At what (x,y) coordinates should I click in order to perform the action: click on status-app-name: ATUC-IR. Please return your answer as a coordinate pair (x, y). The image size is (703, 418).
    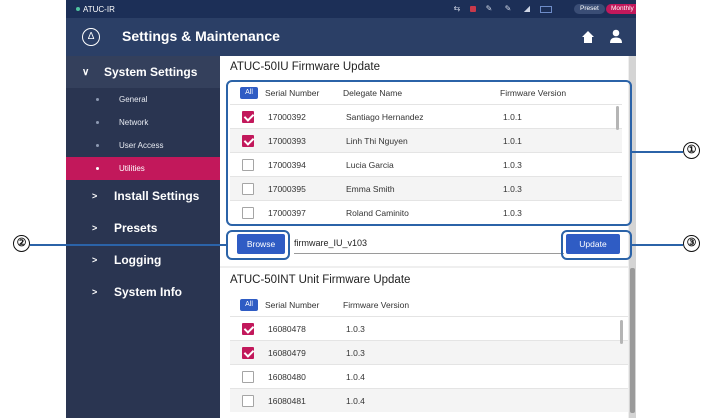
    Looking at the image, I should click on (95, 9).